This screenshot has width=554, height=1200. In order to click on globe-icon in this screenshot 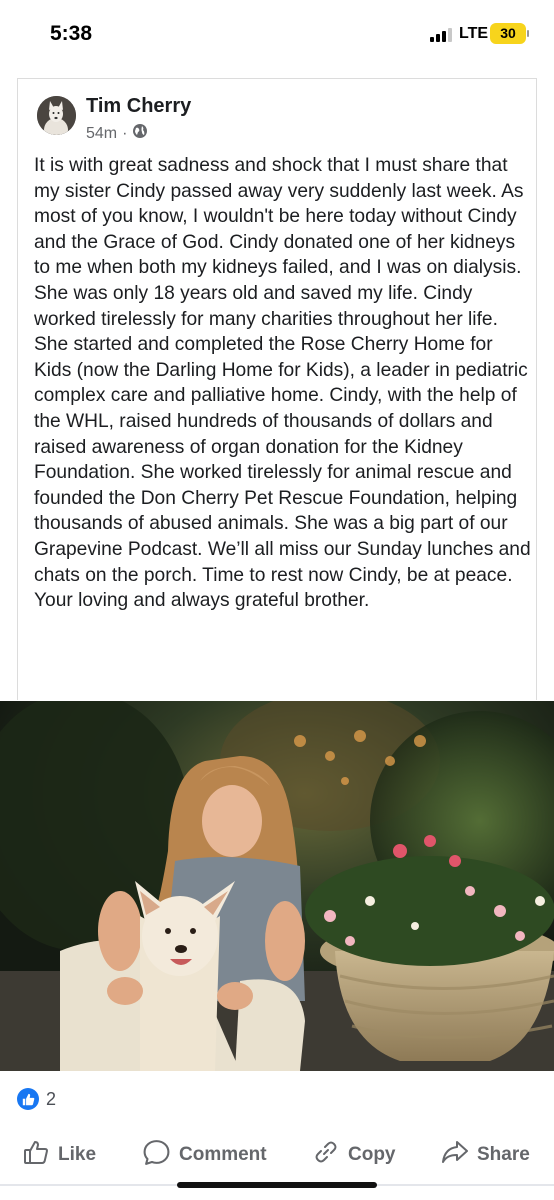, I will do `click(140, 133)`.